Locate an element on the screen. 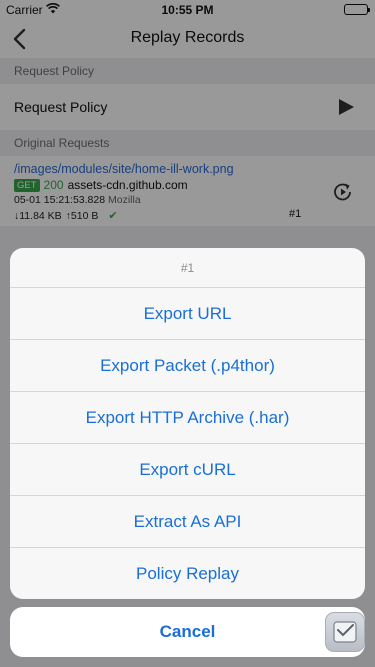 This screenshot has width=375, height=667. export-packet-action: Export Packet (.p4thor) is located at coordinates (187, 366).